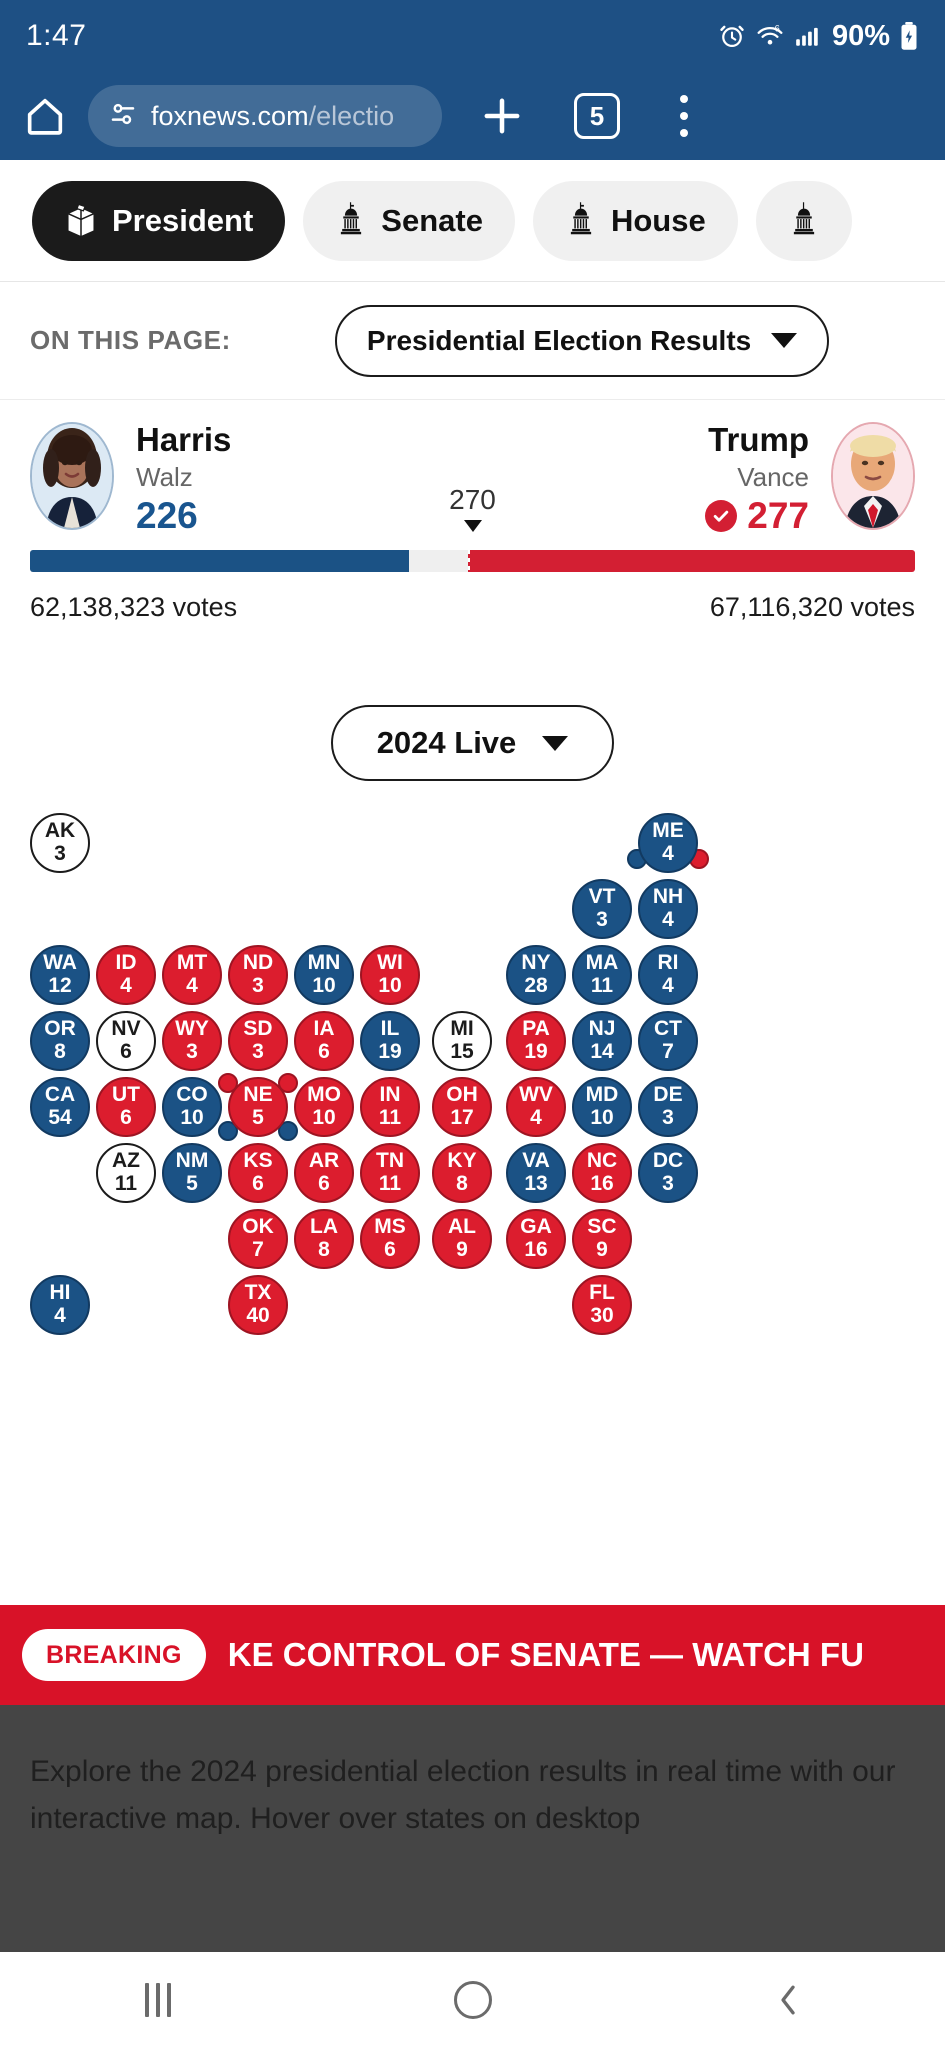 The image size is (945, 2048). What do you see at coordinates (502, 116) in the screenshot?
I see `new-tab-icon` at bounding box center [502, 116].